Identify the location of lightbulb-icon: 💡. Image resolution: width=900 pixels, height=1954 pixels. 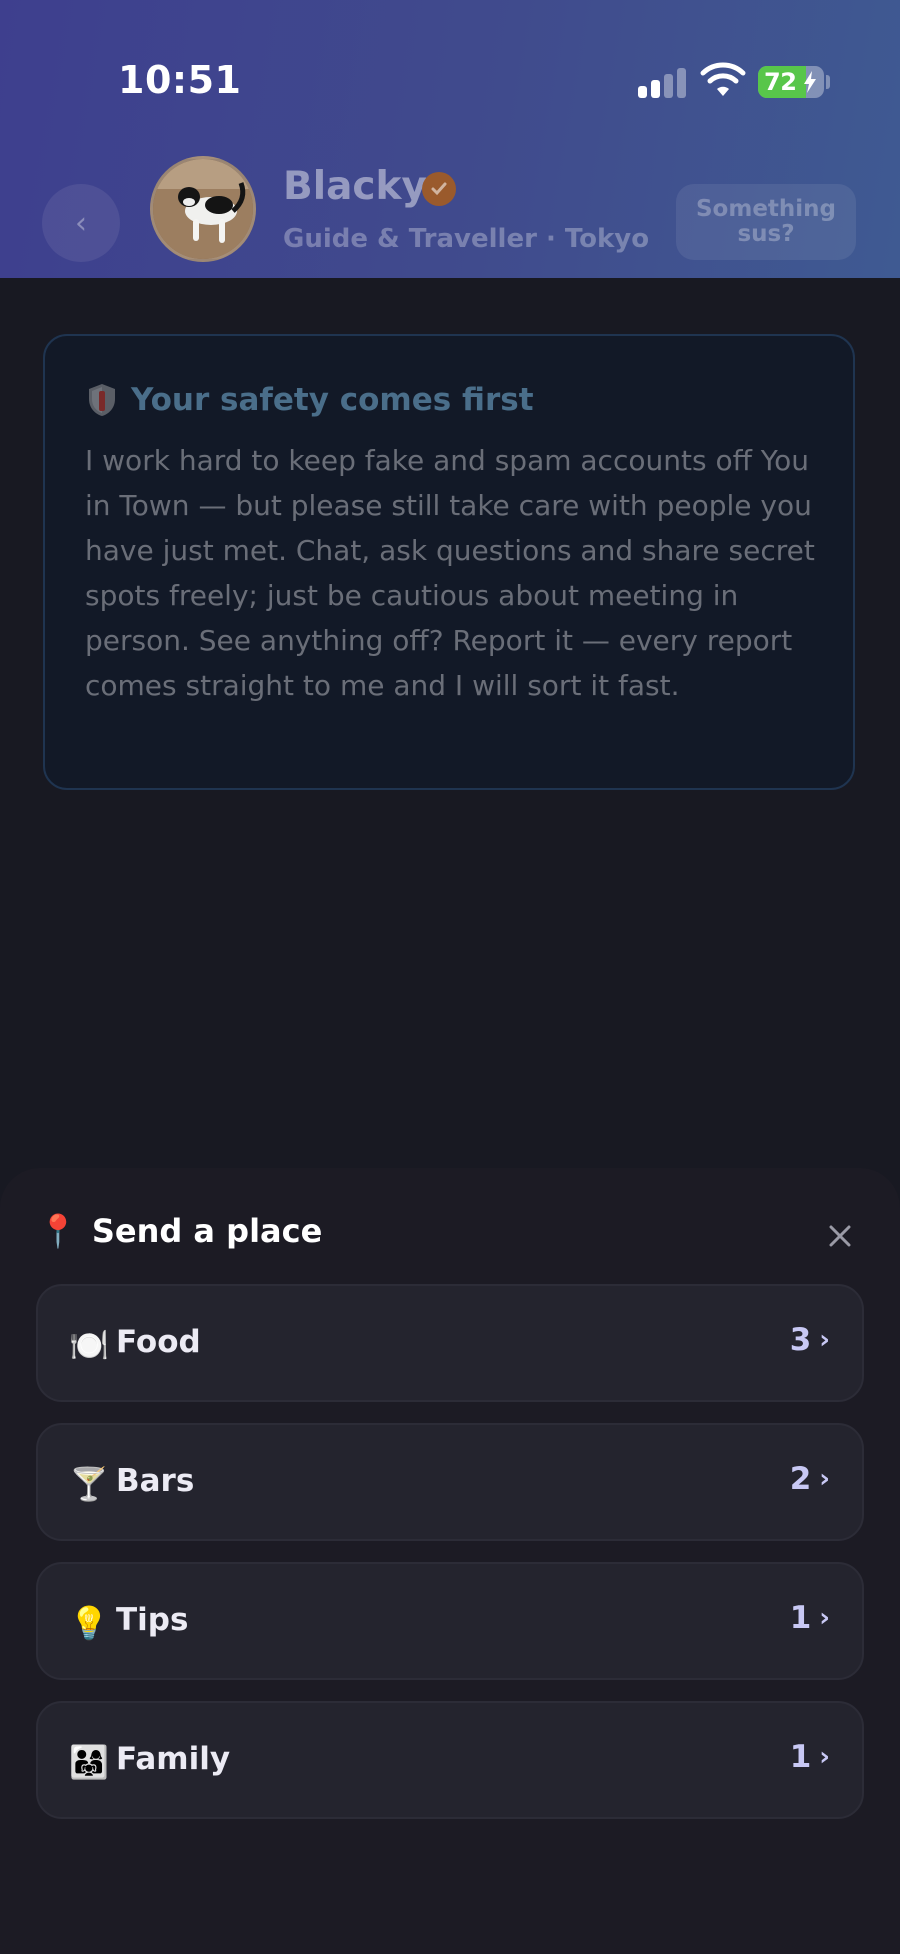
(89, 1623).